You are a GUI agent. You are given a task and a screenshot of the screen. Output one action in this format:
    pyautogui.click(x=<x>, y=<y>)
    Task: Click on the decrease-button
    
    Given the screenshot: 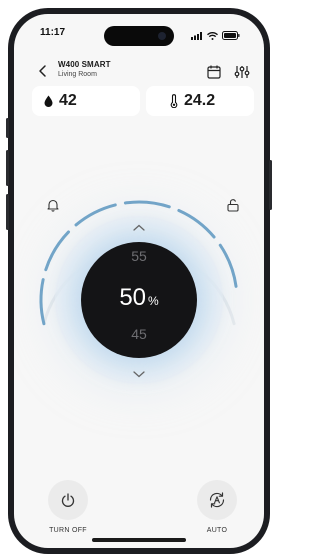 What is the action you would take?
    pyautogui.click(x=139, y=372)
    